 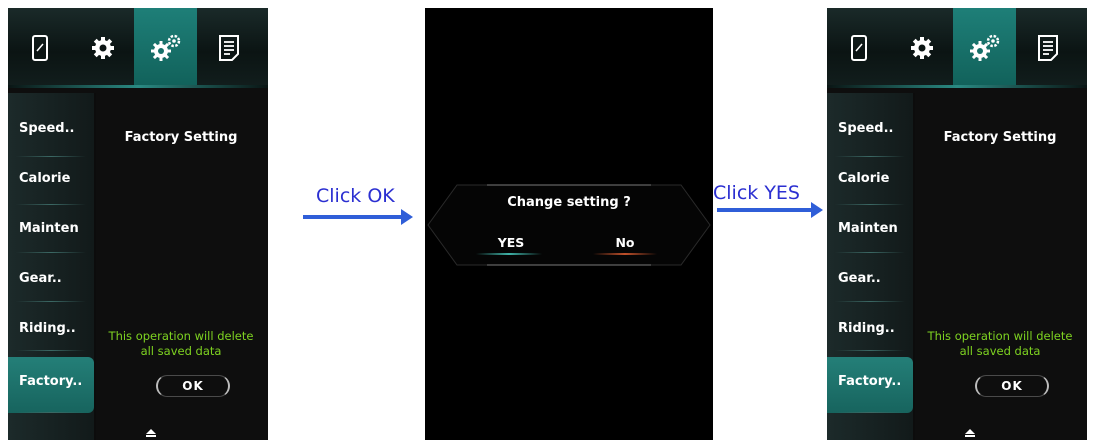 What do you see at coordinates (509, 254) in the screenshot?
I see `yes-underline` at bounding box center [509, 254].